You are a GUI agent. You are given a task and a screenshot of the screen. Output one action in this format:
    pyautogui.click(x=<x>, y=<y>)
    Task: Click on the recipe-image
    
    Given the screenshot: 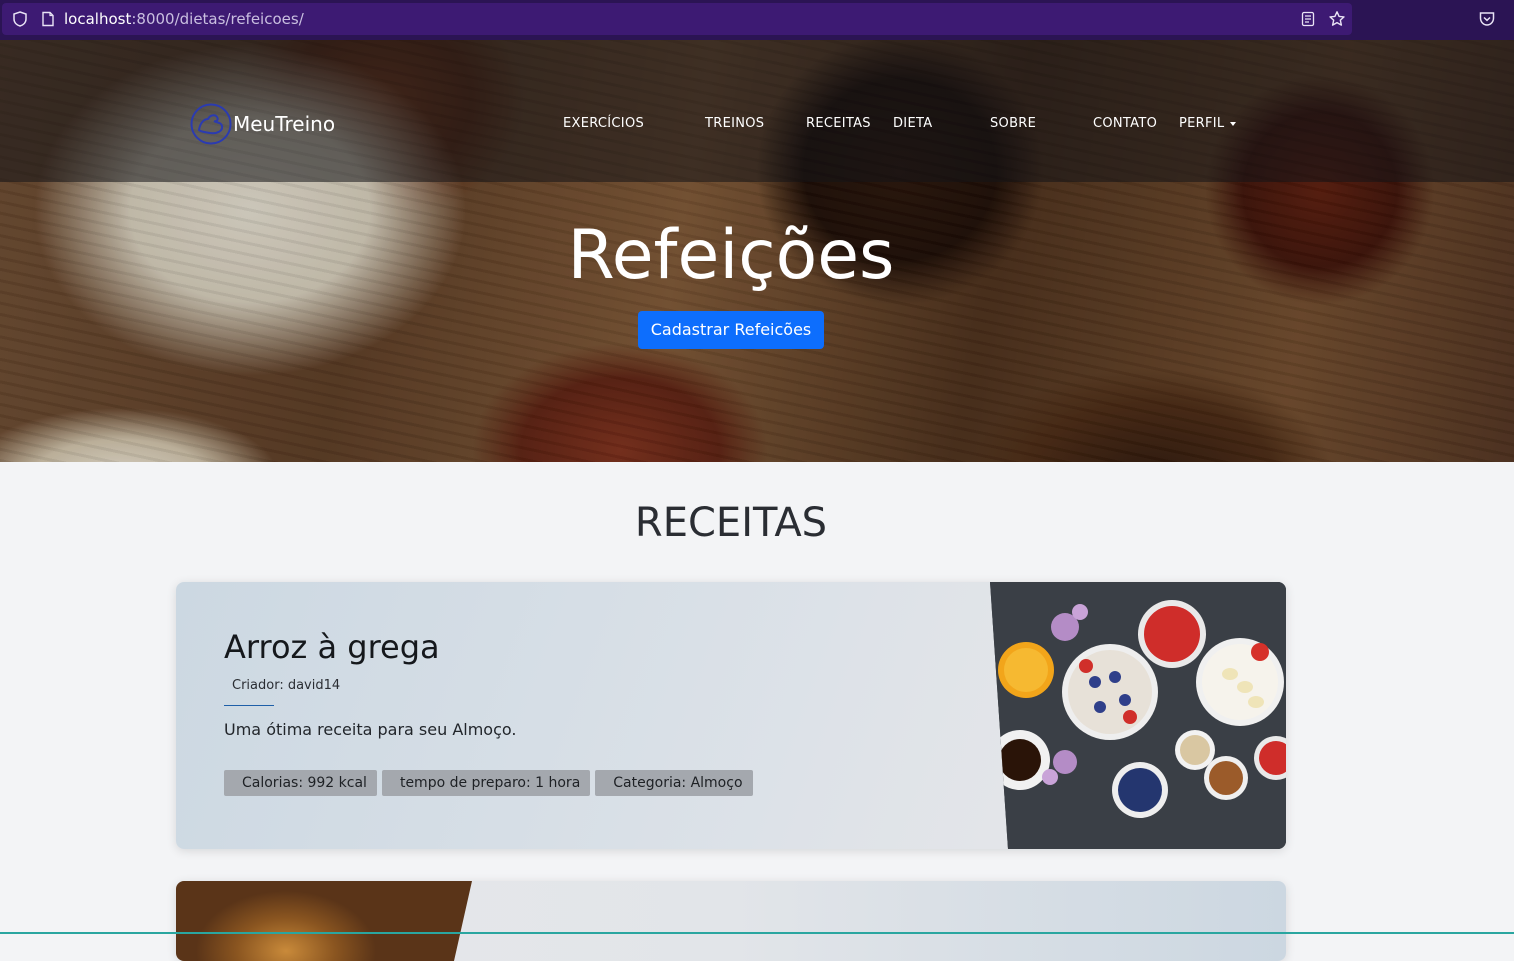 What is the action you would take?
    pyautogui.click(x=1138, y=715)
    